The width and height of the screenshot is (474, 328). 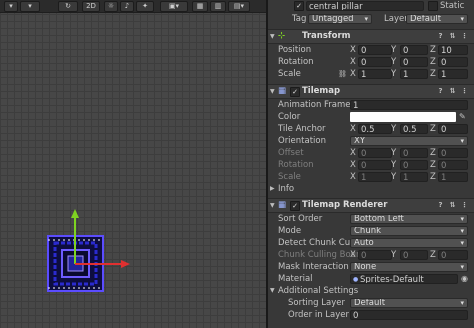 I want to click on chevron-right-icon: ▶, so click(x=272, y=189).